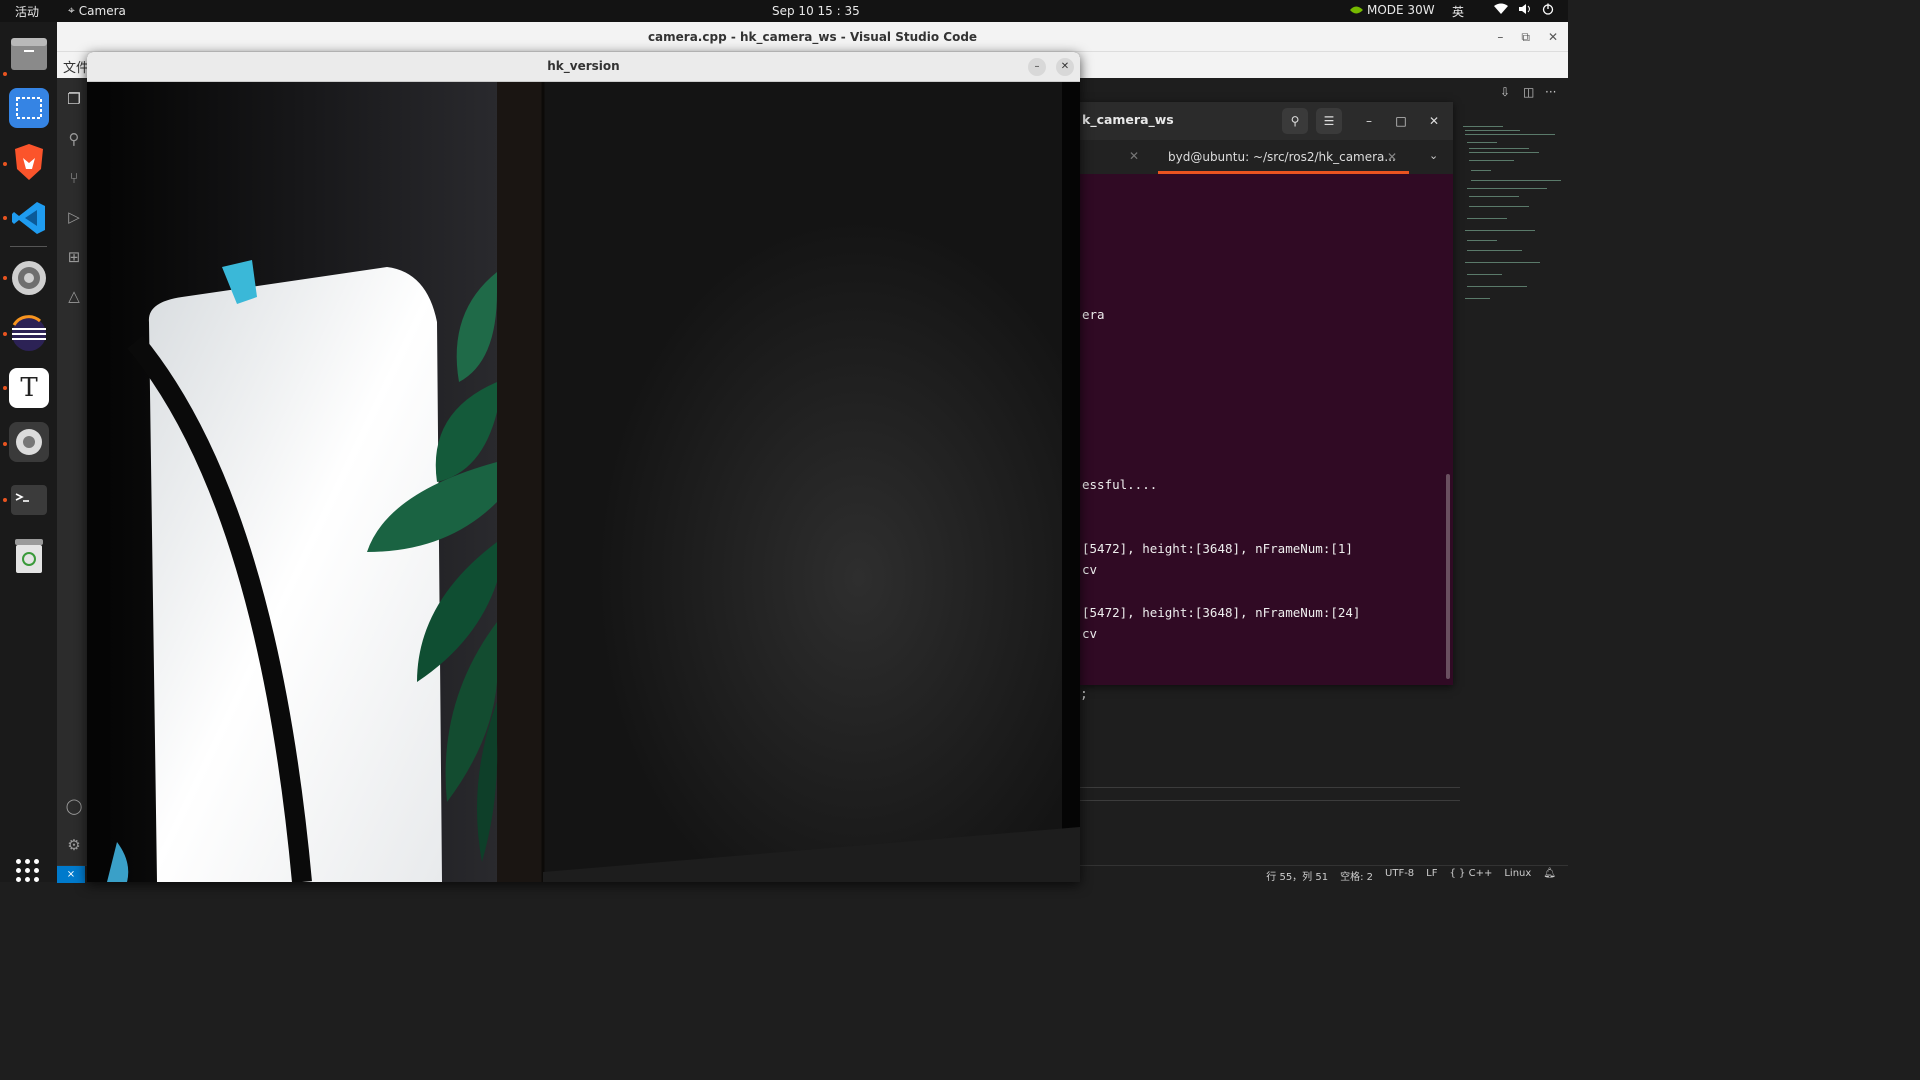 The width and height of the screenshot is (1920, 1080). Describe the element at coordinates (27, 11) in the screenshot. I see `activities-button: 活动` at that location.